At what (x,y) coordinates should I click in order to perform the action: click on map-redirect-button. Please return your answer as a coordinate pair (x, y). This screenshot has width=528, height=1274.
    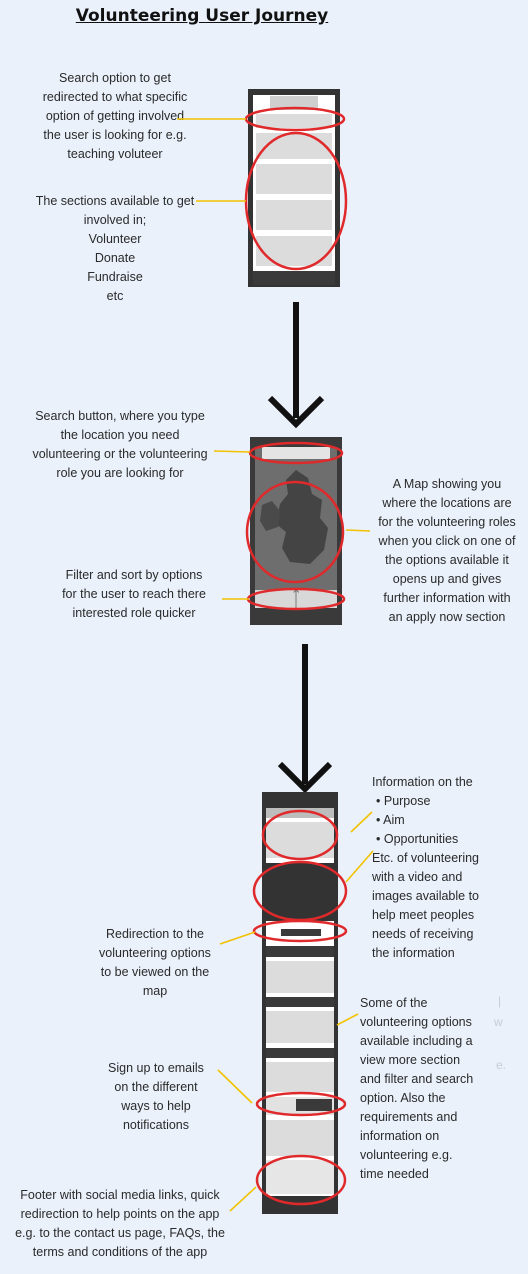
    Looking at the image, I should click on (301, 932).